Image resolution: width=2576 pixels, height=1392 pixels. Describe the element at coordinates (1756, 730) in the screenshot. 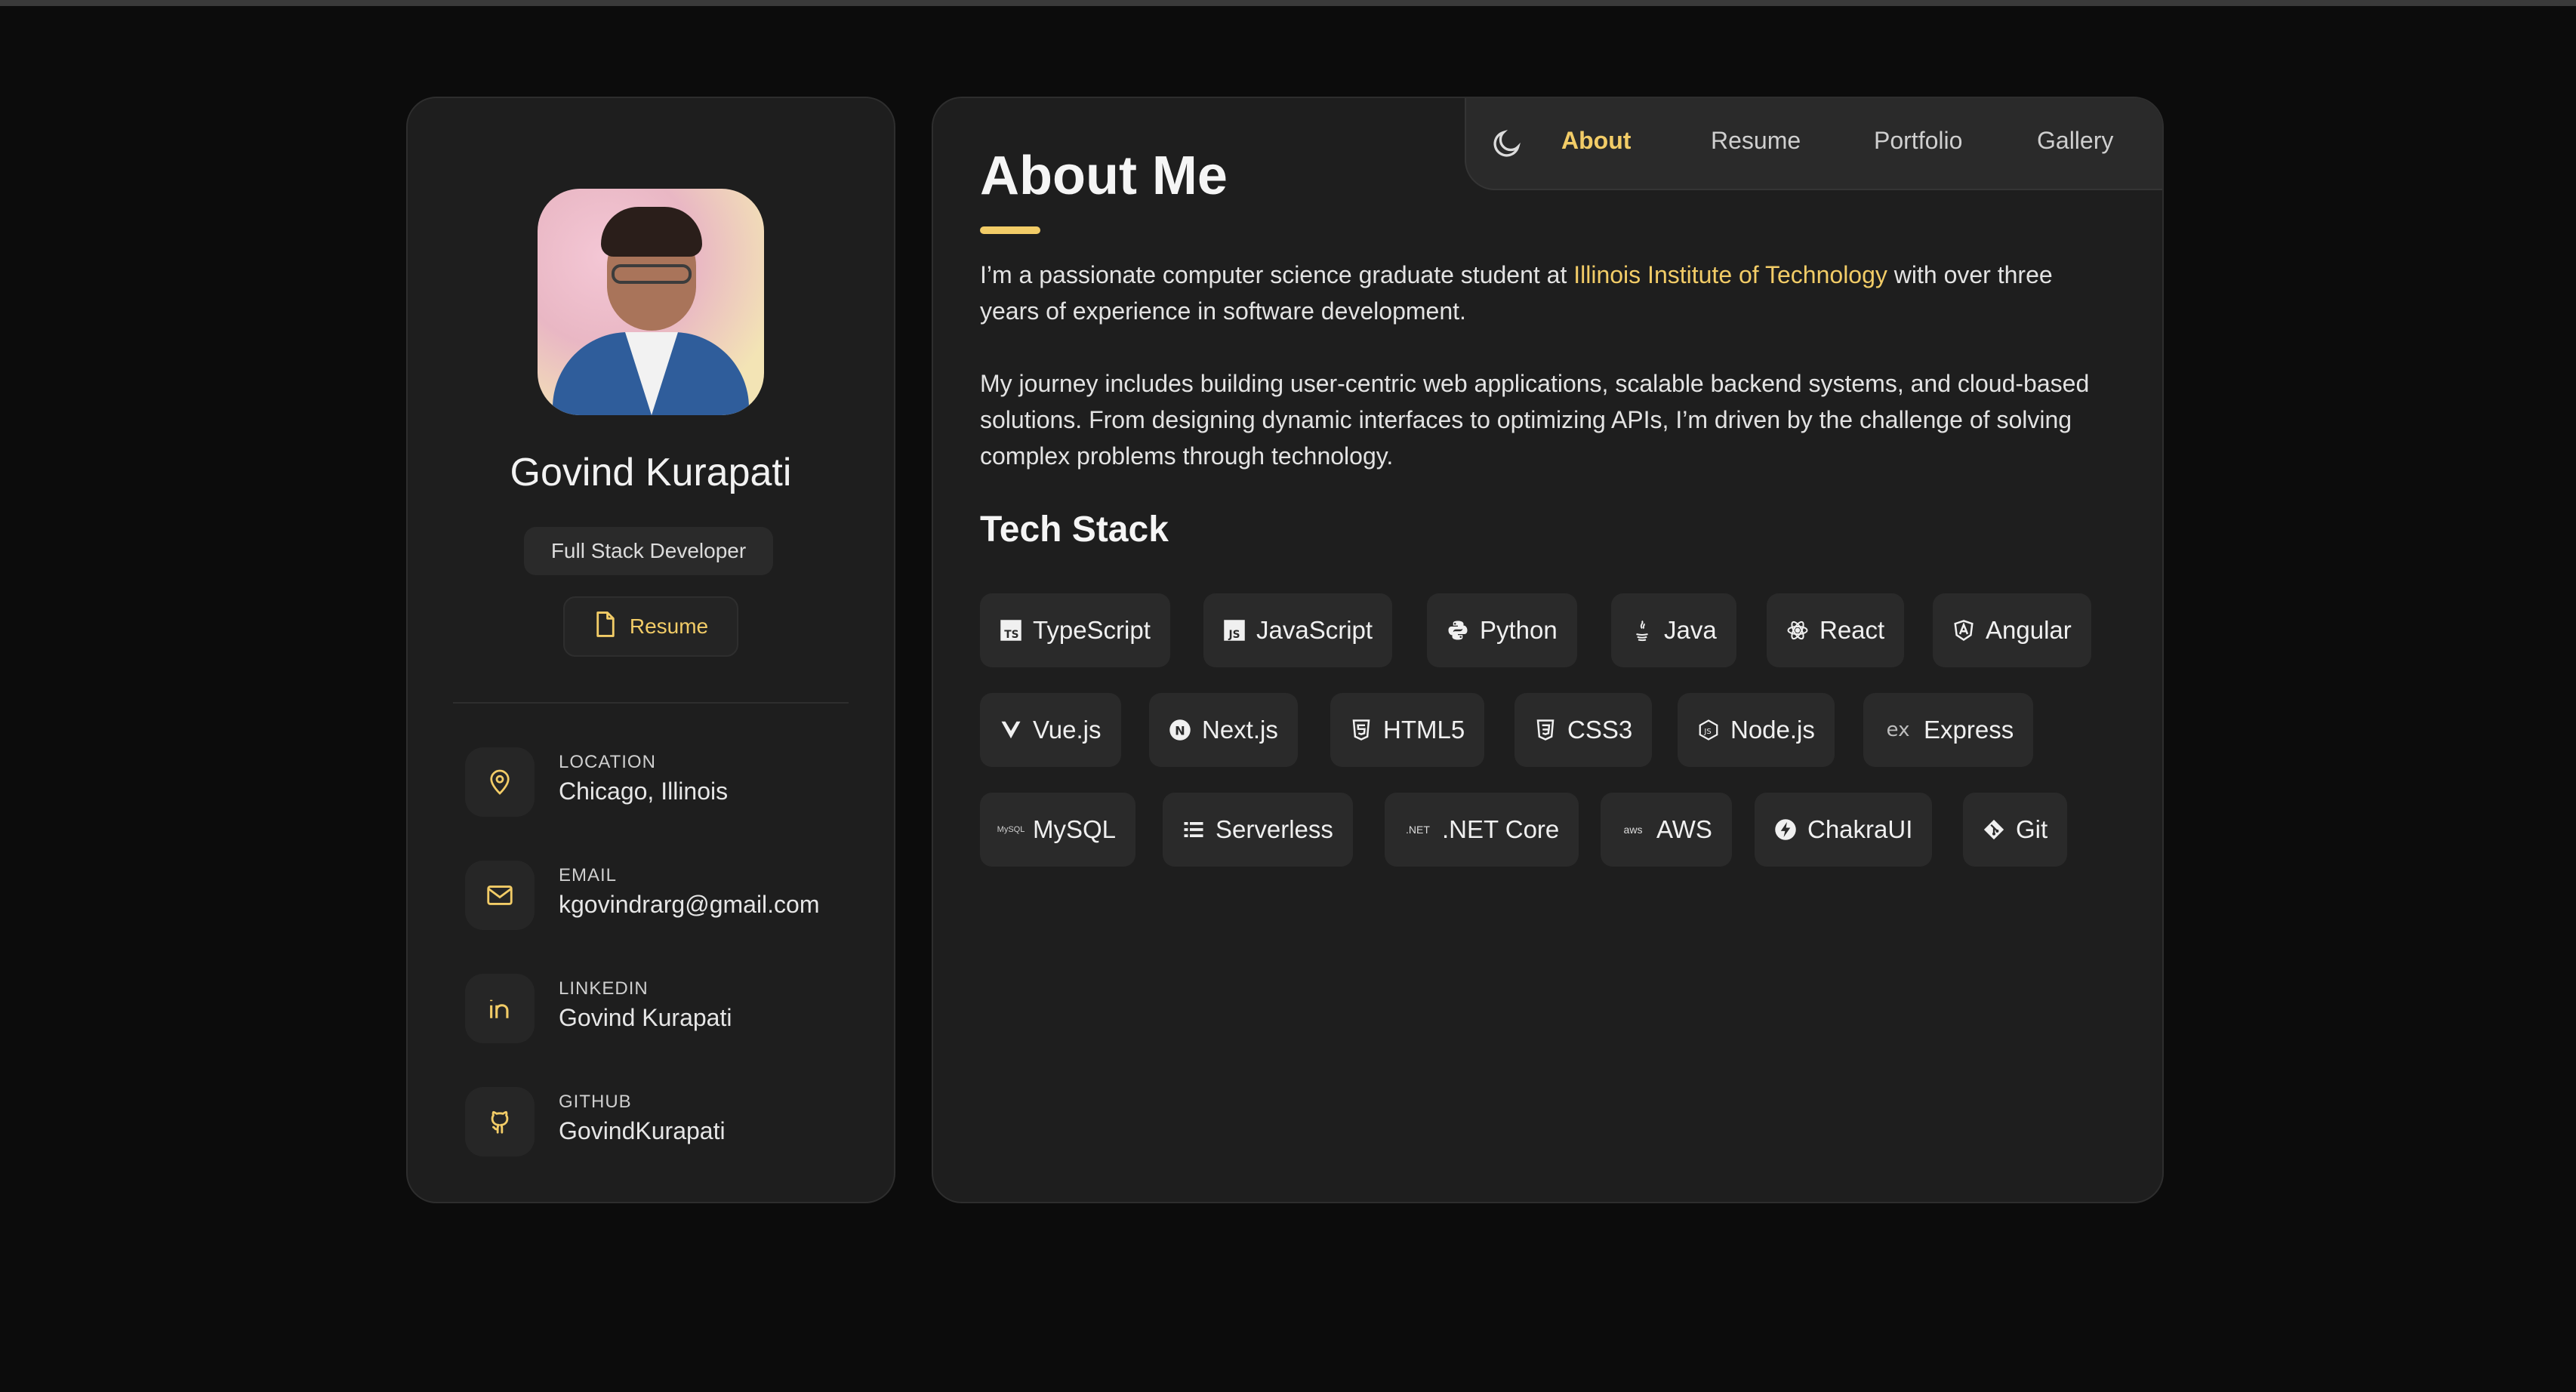

I see `tech-chip-nodejs: JS Node.js` at that location.